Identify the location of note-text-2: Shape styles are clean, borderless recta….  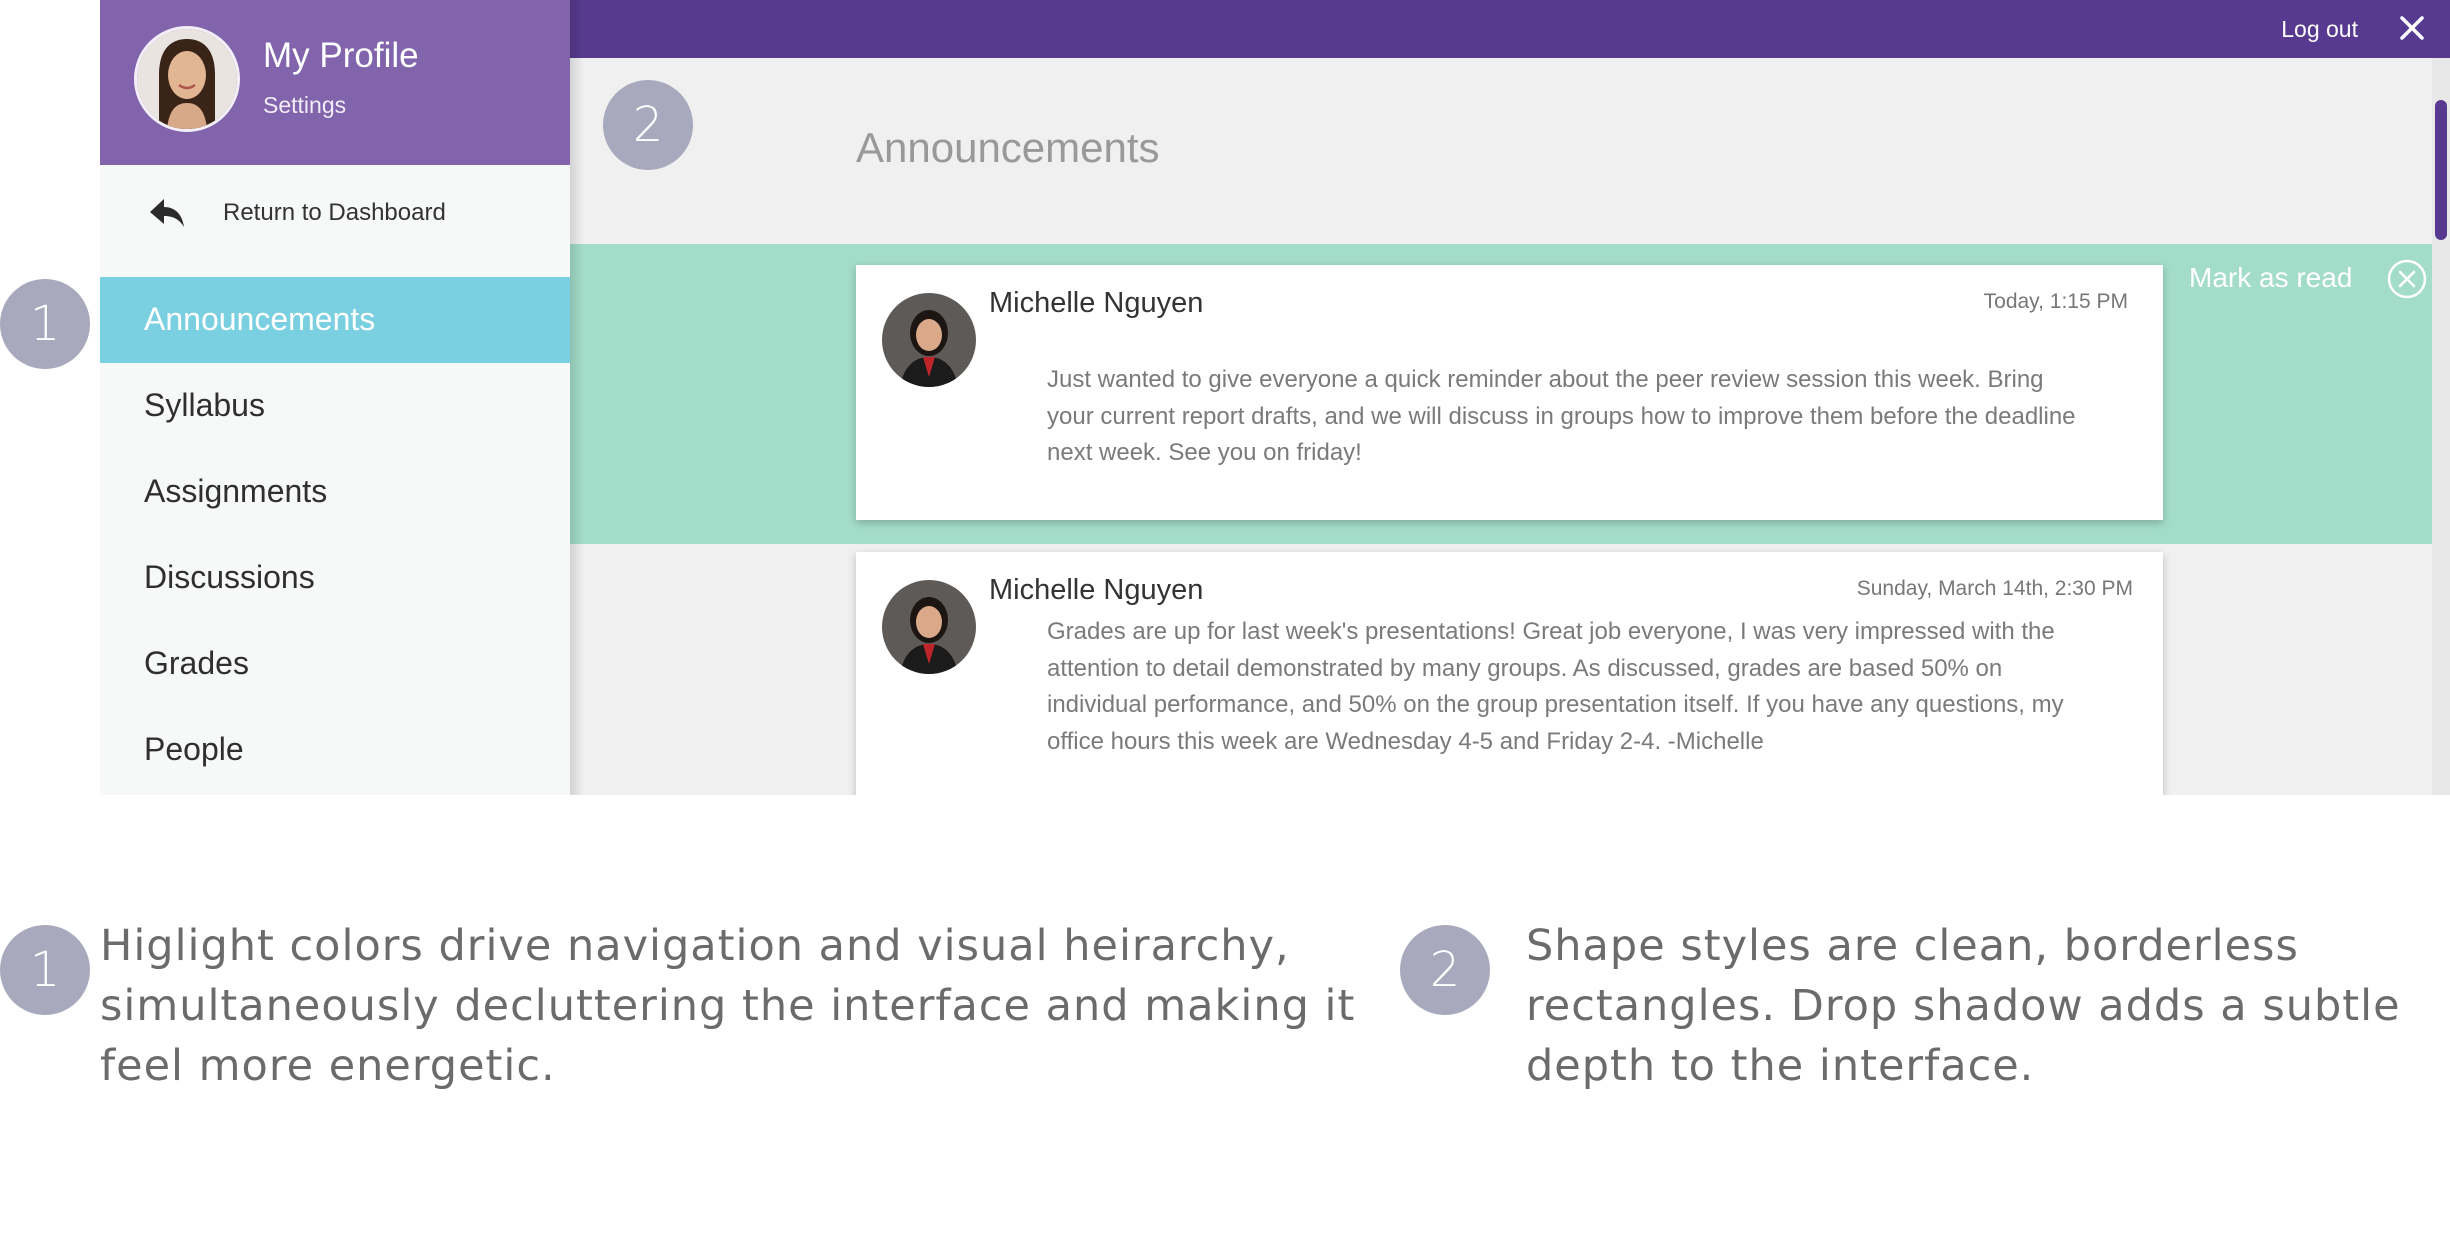
(1963, 1006).